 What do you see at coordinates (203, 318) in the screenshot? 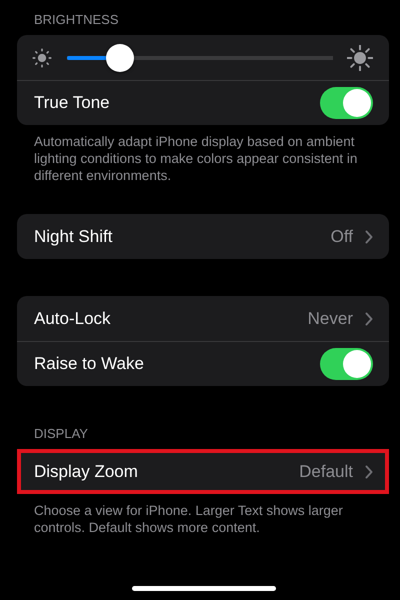
I see `settings-row: Auto-Lock Never` at bounding box center [203, 318].